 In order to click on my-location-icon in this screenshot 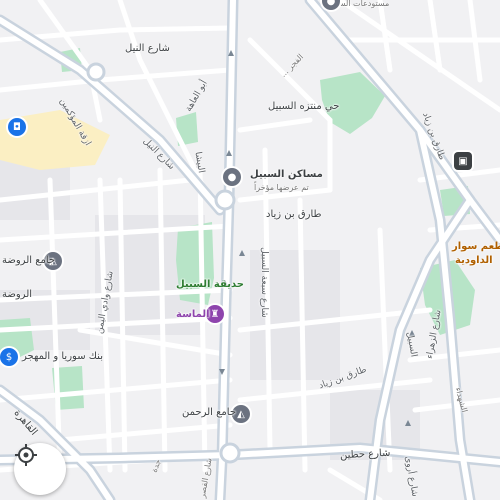, I will do `click(26, 455)`.